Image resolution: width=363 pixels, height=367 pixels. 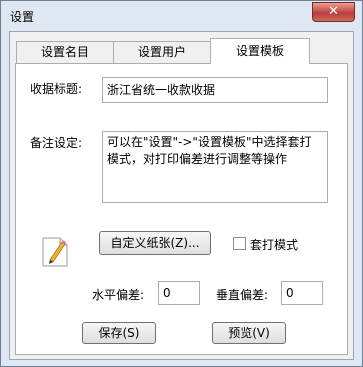 What do you see at coordinates (55, 251) in the screenshot?
I see `pencil-paper-icon` at bounding box center [55, 251].